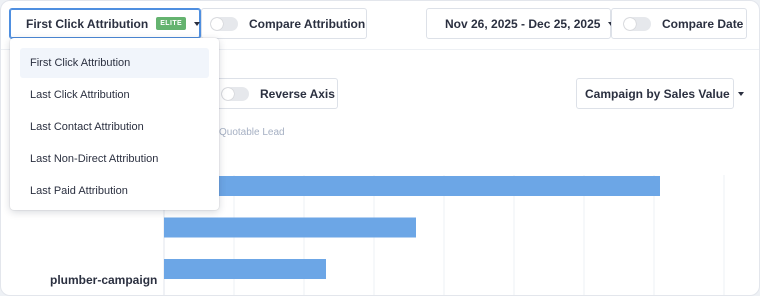 Image resolution: width=760 pixels, height=296 pixels. What do you see at coordinates (114, 63) in the screenshot?
I see `menu-item-first-click: First Click Attribution` at bounding box center [114, 63].